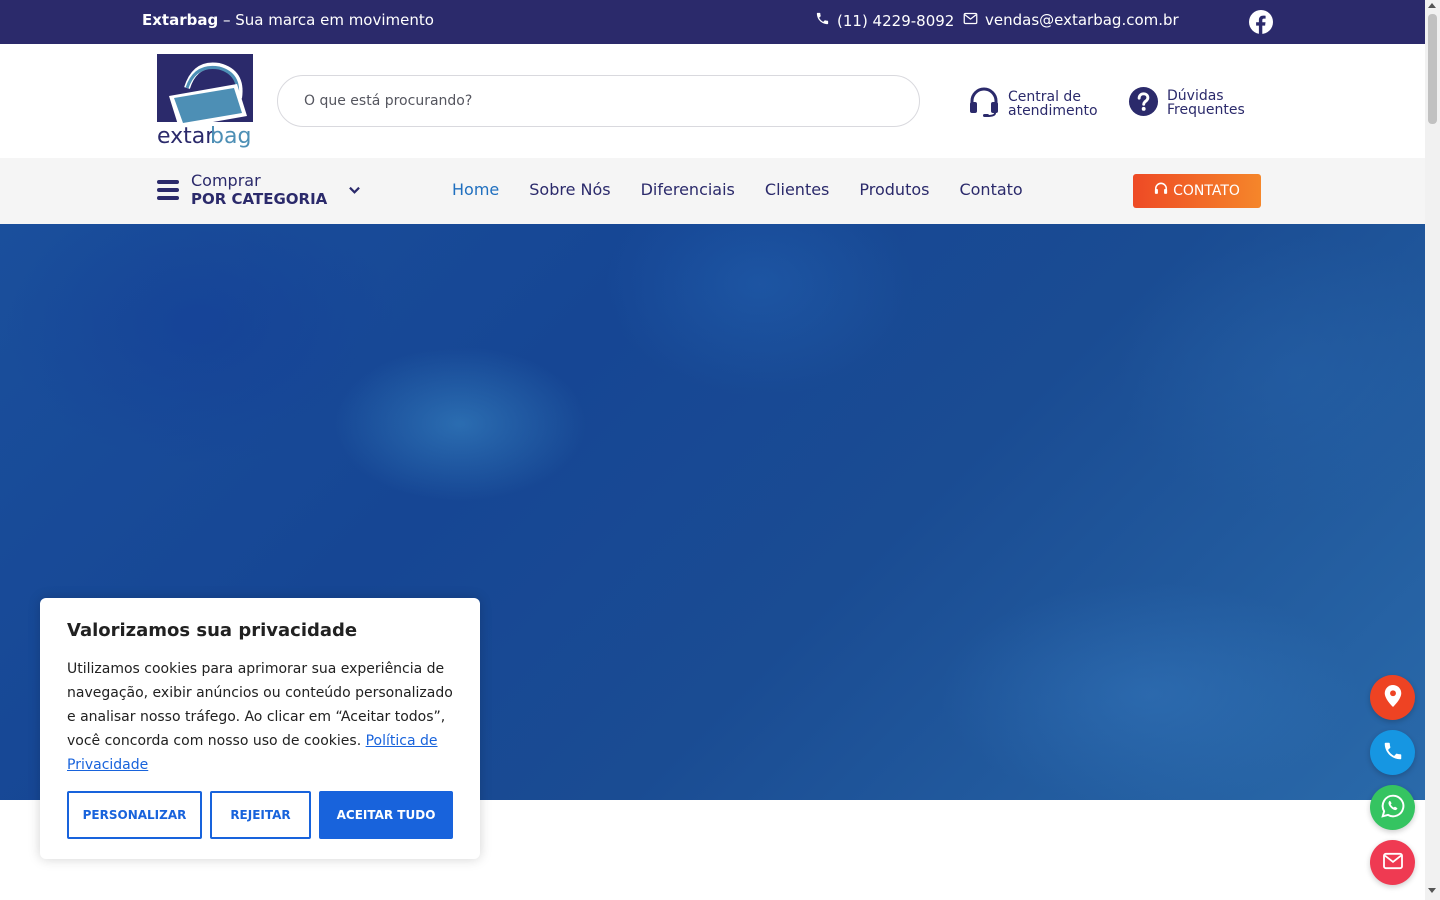  Describe the element at coordinates (611, 101) in the screenshot. I see `search-input` at that location.